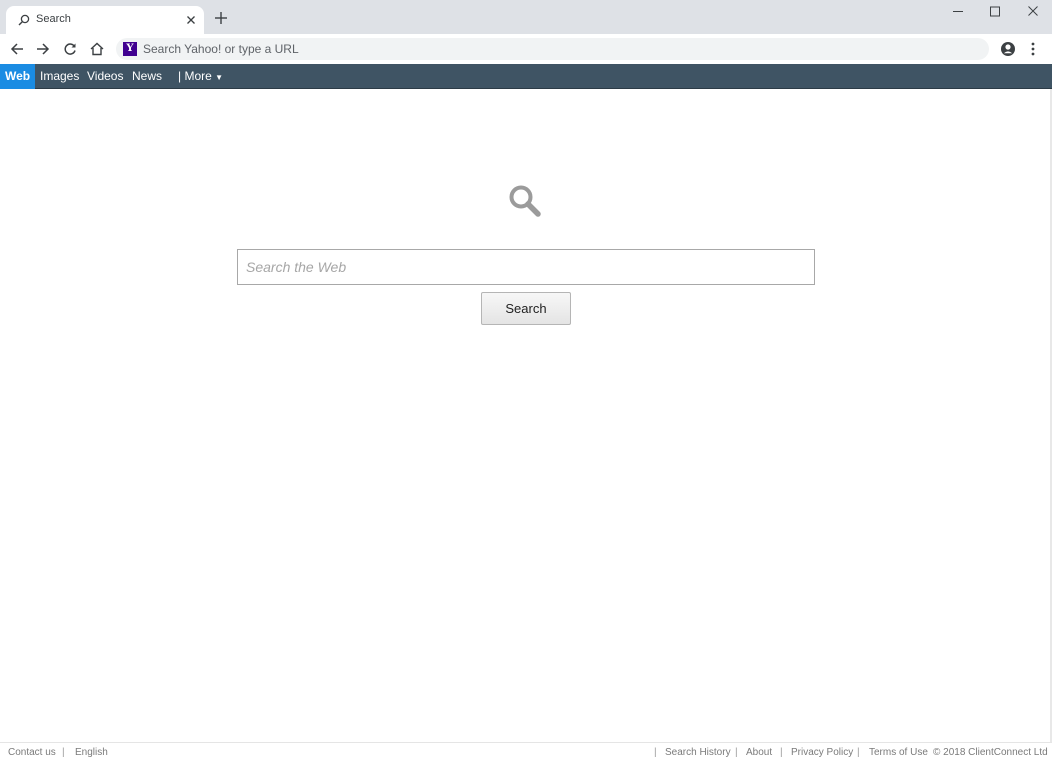 Image resolution: width=1052 pixels, height=760 pixels. Describe the element at coordinates (526, 76) in the screenshot. I see `search-nav-bar: Web Images Videos News | More ▼` at that location.